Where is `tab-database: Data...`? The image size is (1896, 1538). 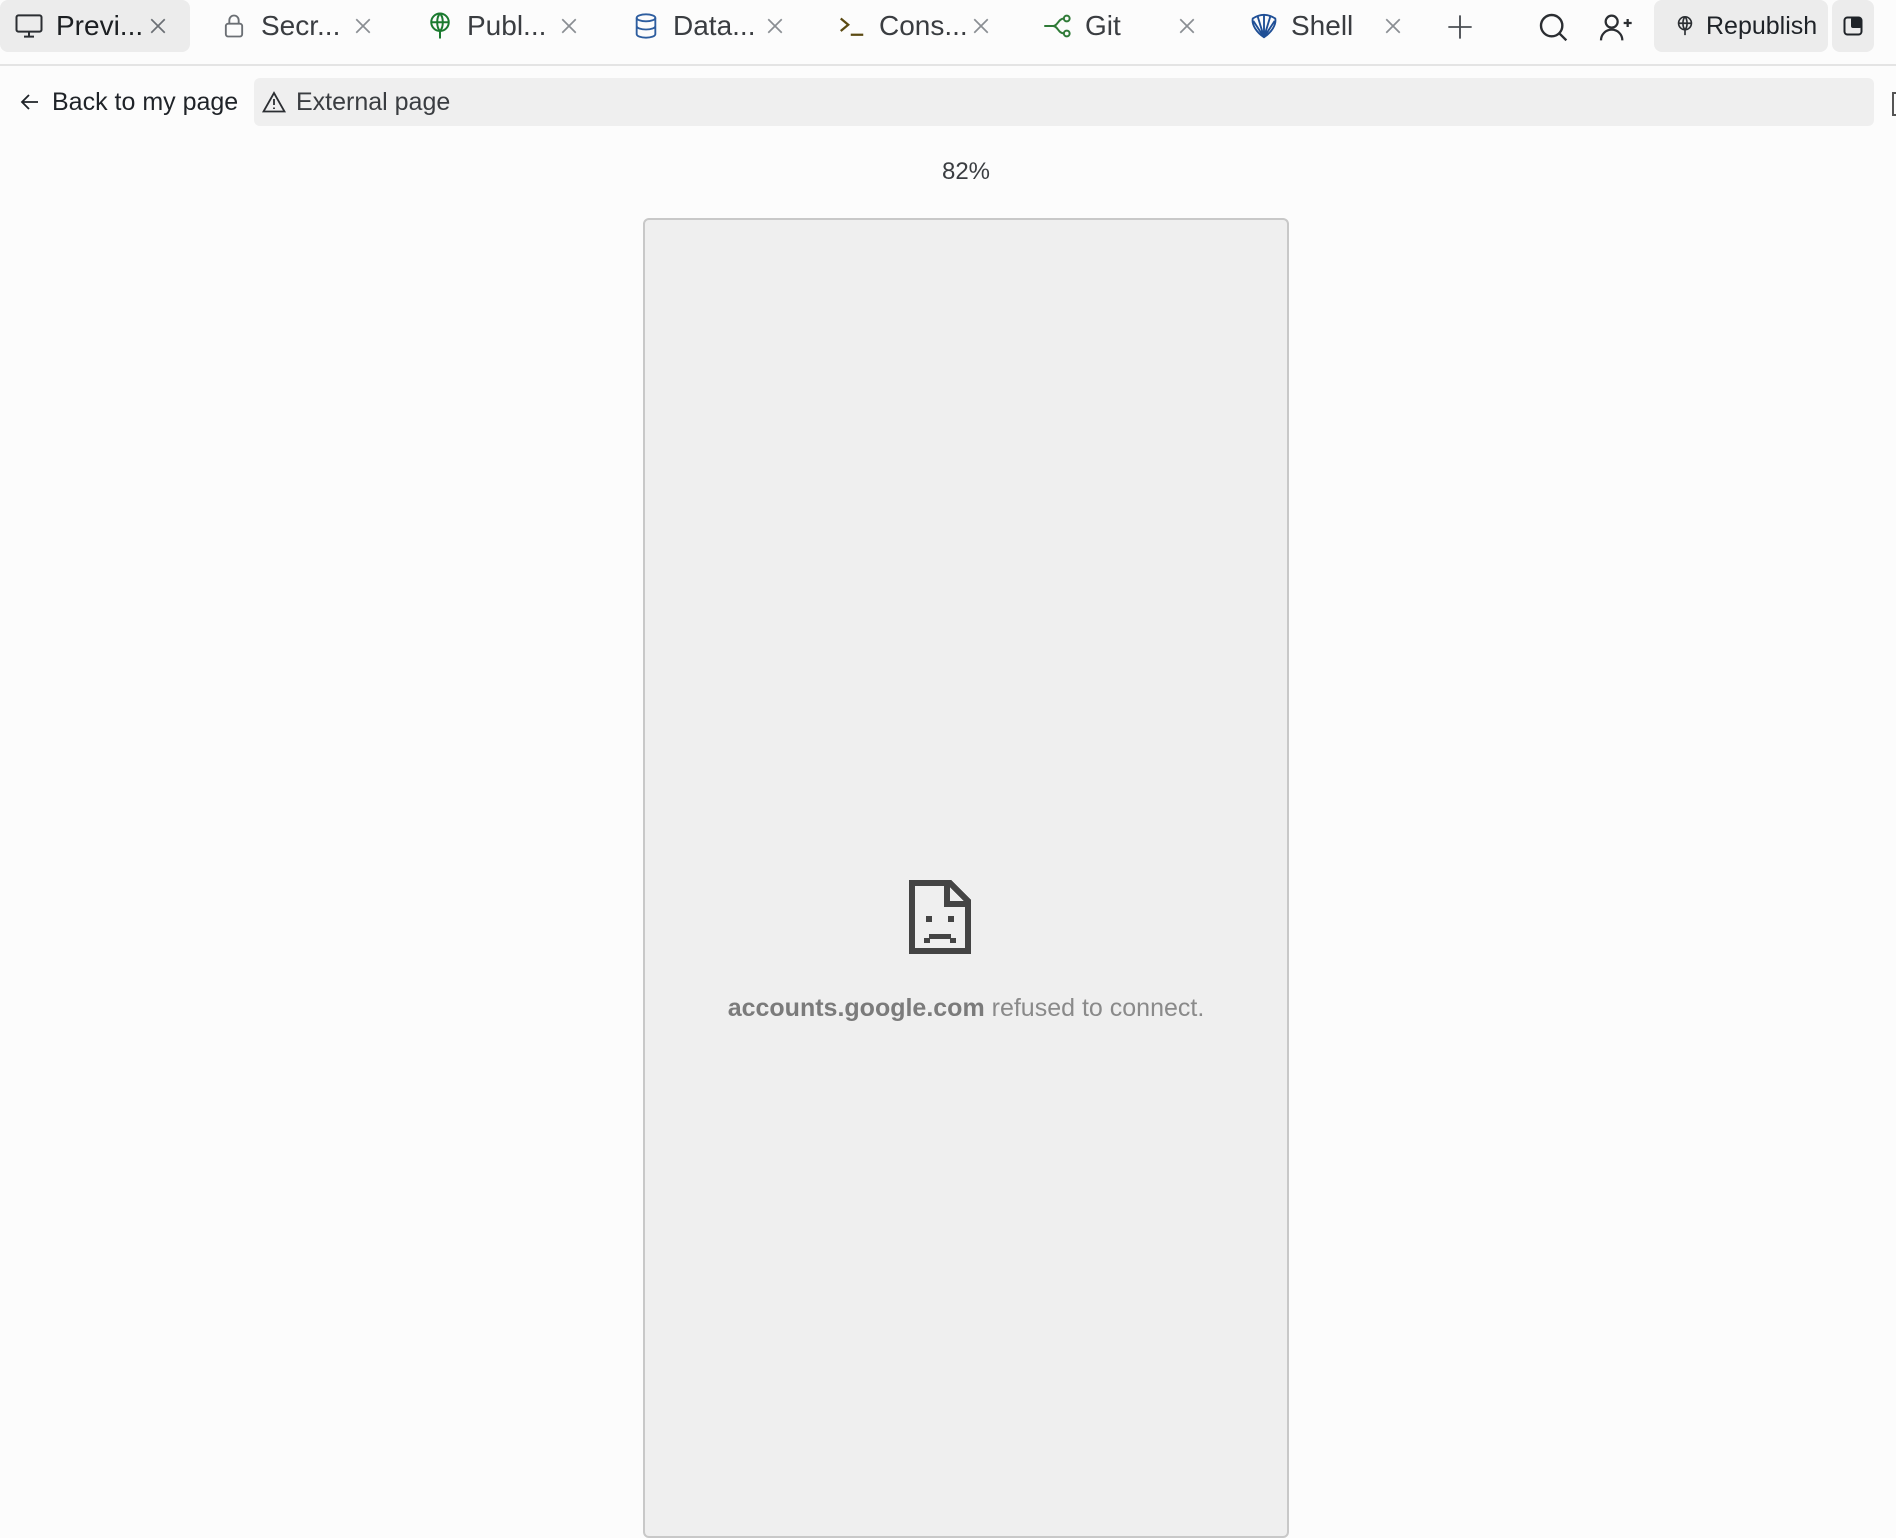
tab-database: Data... is located at coordinates (712, 26).